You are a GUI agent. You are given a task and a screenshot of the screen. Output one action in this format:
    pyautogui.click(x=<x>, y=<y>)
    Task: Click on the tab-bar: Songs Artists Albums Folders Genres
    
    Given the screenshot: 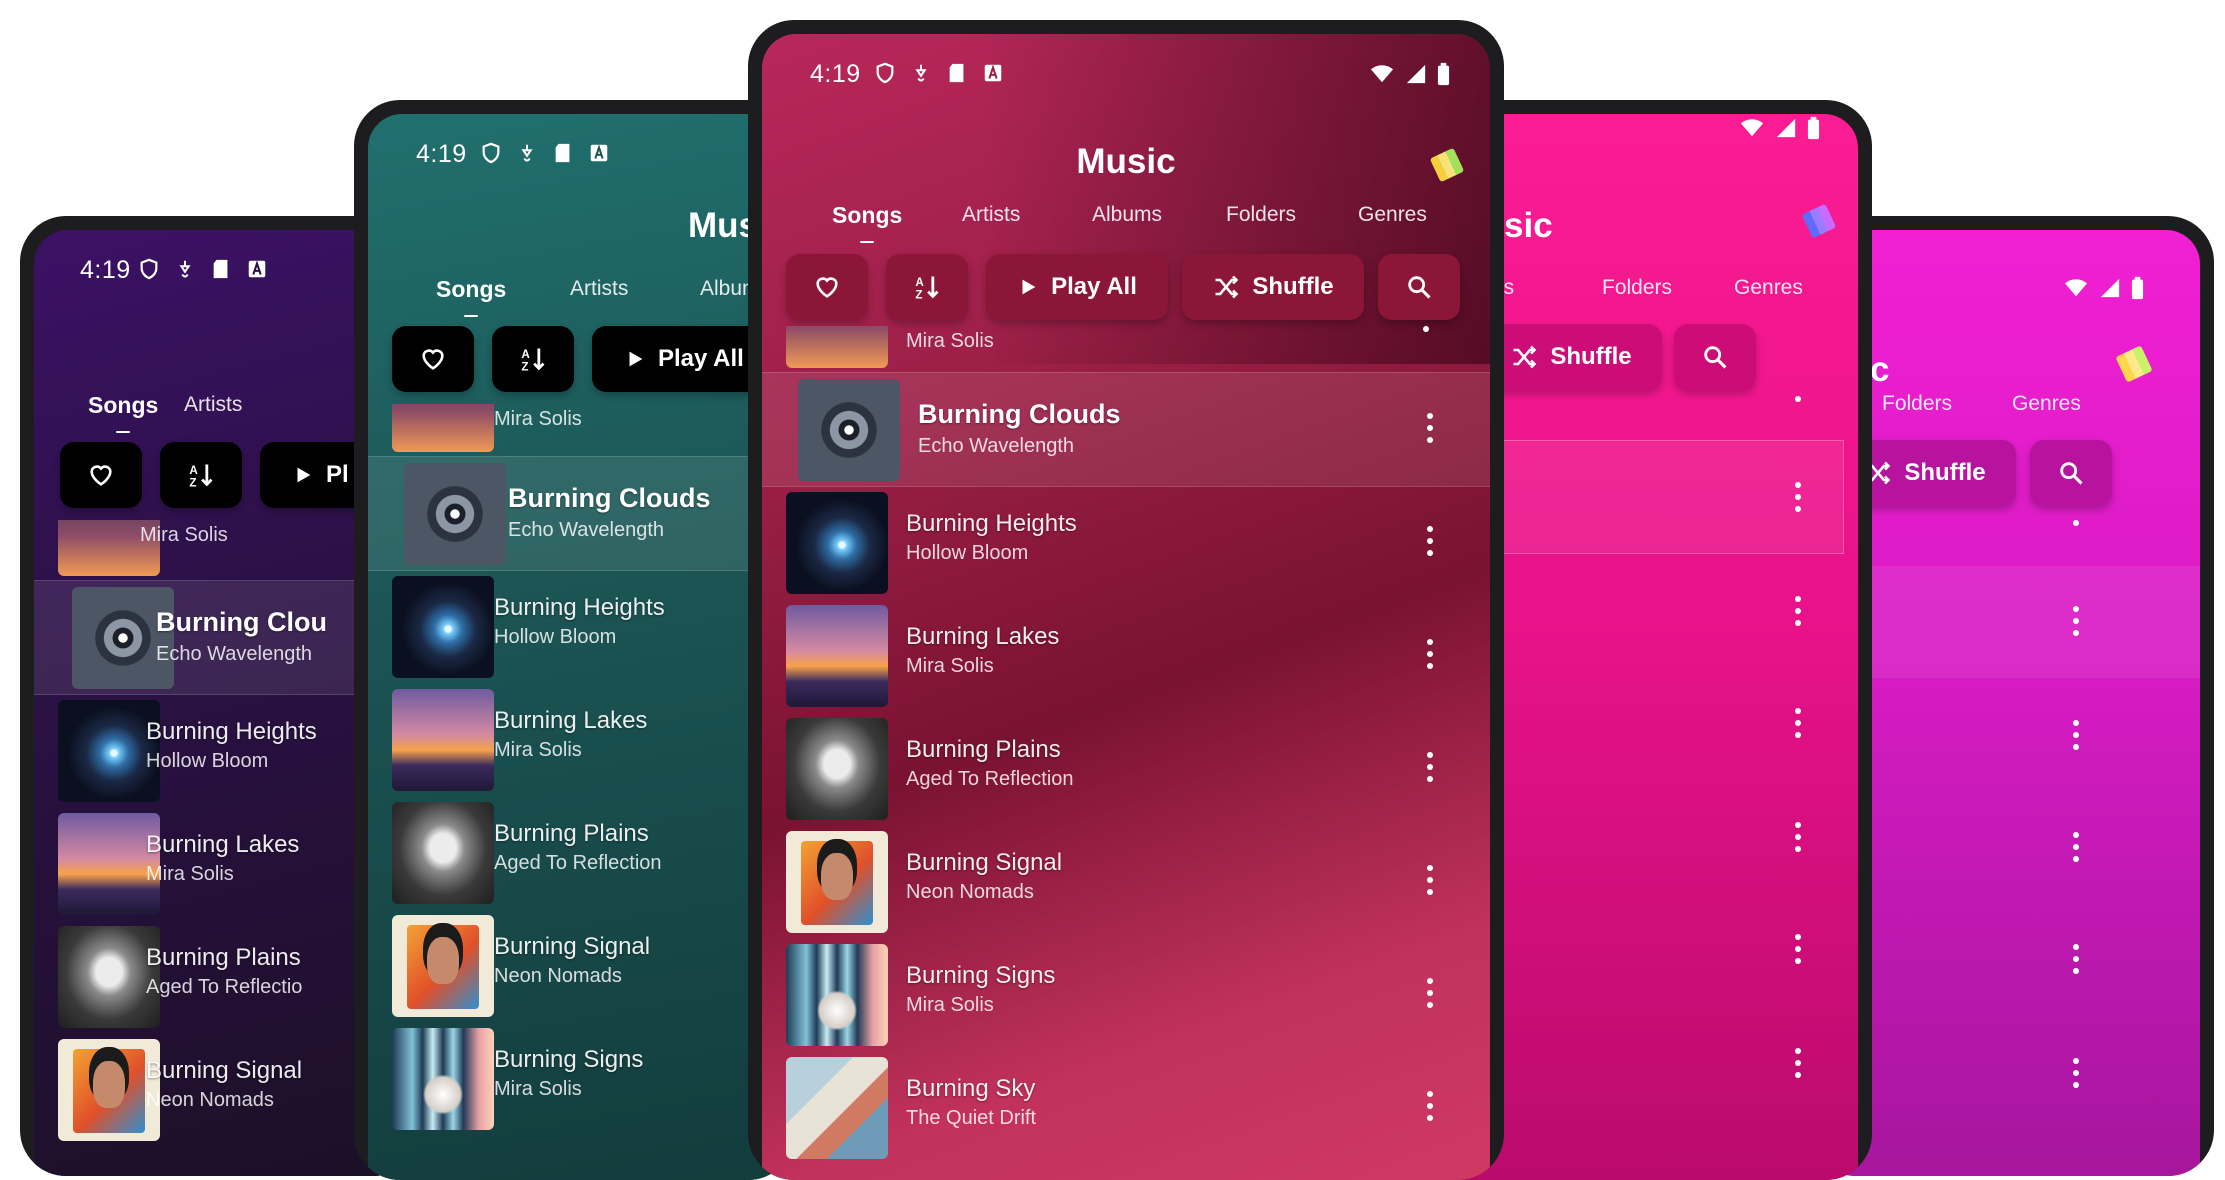 What is the action you would take?
    pyautogui.click(x=1126, y=222)
    